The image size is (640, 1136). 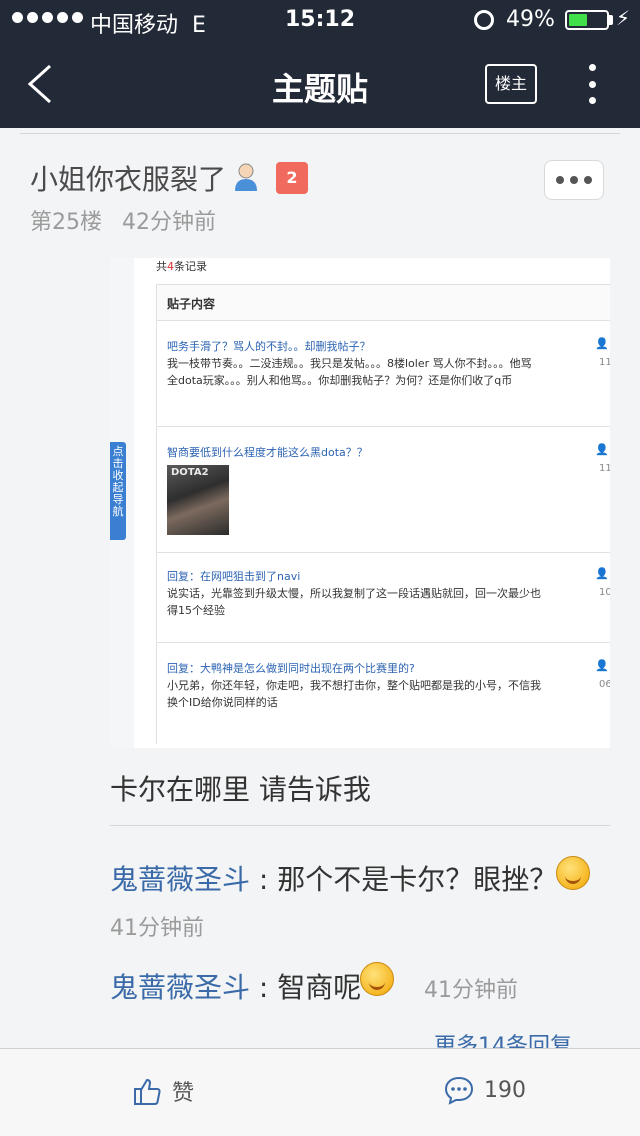 What do you see at coordinates (592, 84) in the screenshot?
I see `more-options-icon` at bounding box center [592, 84].